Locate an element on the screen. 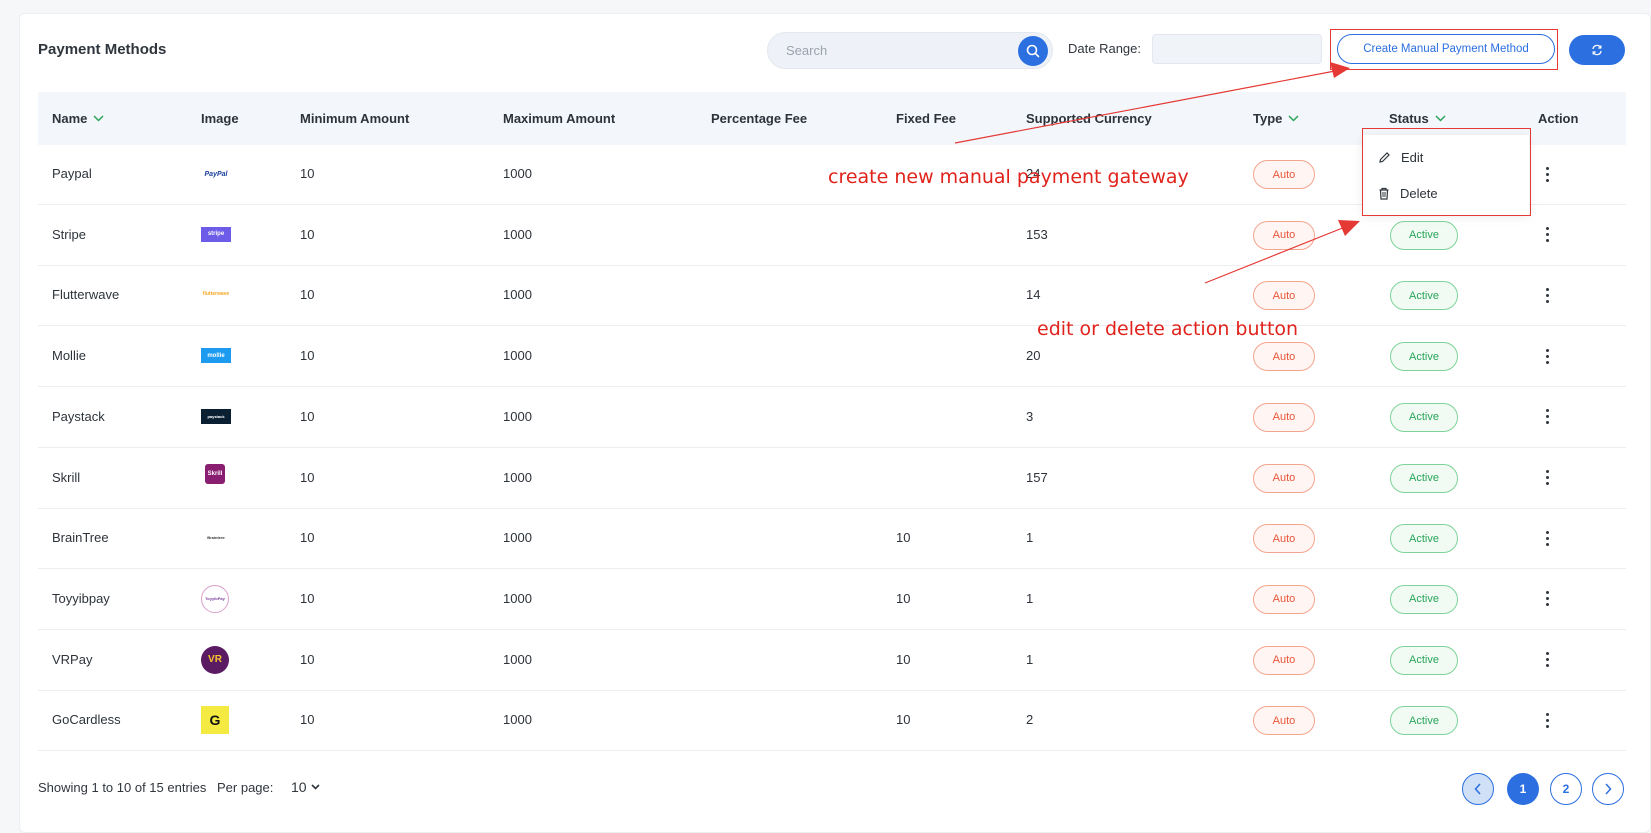 This screenshot has width=1651, height=833. prev-page-button is located at coordinates (1478, 789).